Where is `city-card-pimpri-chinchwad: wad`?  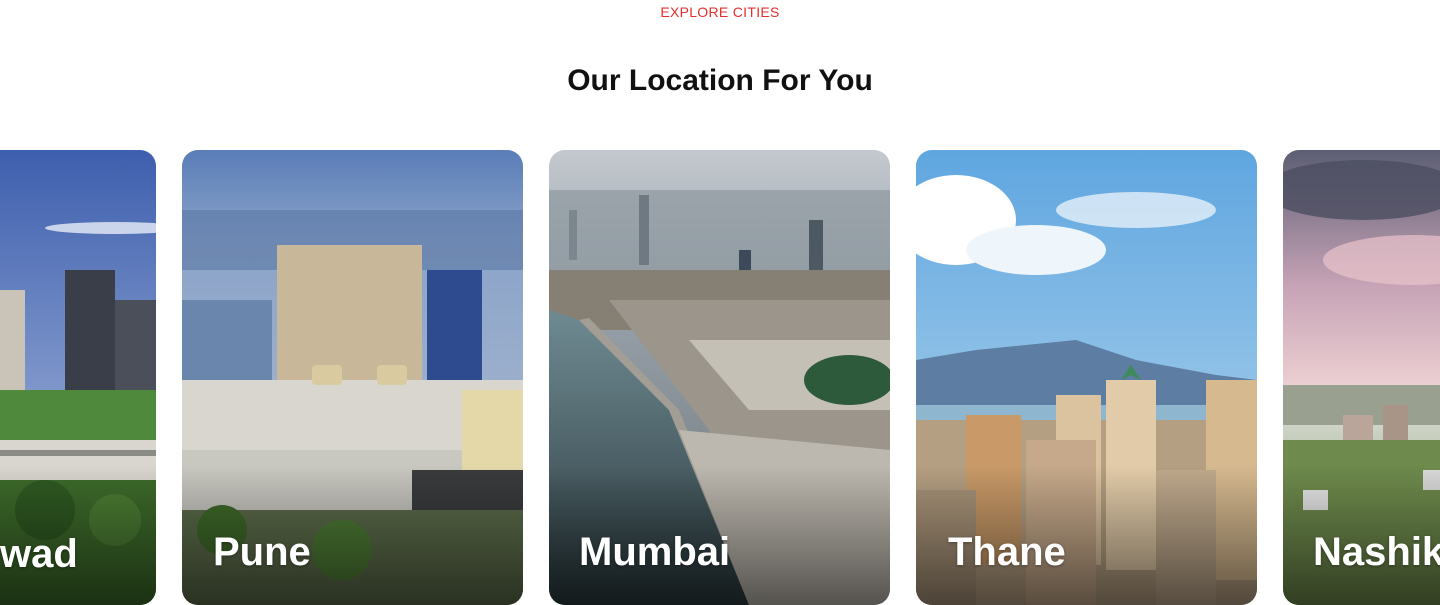
city-card-pimpri-chinchwad: wad is located at coordinates (78, 377).